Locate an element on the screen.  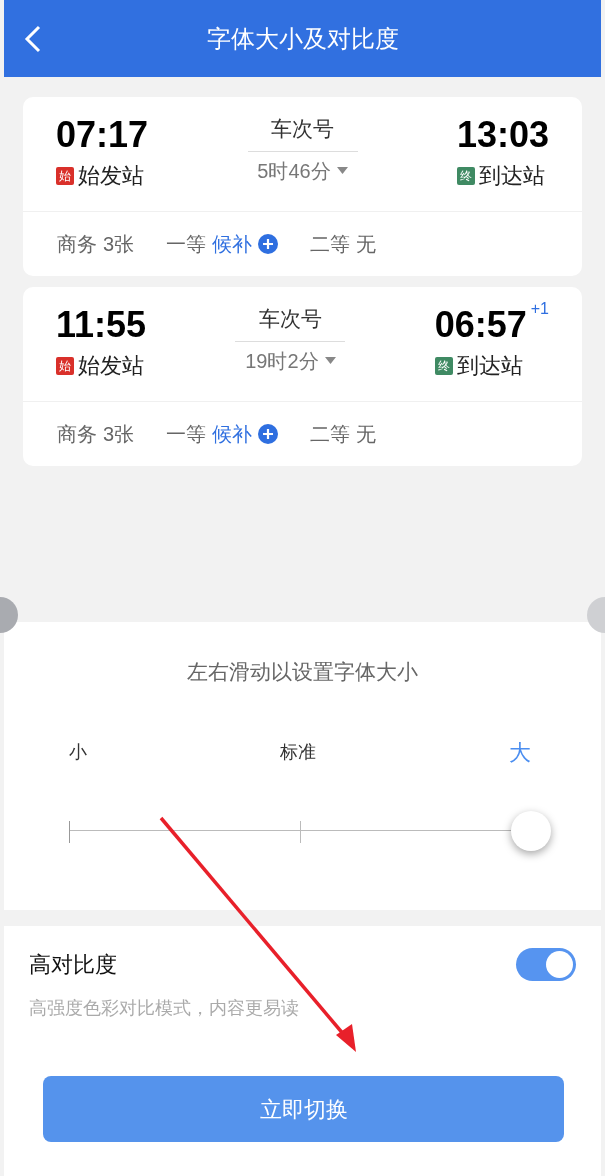
contrast-title: 高对比度 is located at coordinates (73, 965).